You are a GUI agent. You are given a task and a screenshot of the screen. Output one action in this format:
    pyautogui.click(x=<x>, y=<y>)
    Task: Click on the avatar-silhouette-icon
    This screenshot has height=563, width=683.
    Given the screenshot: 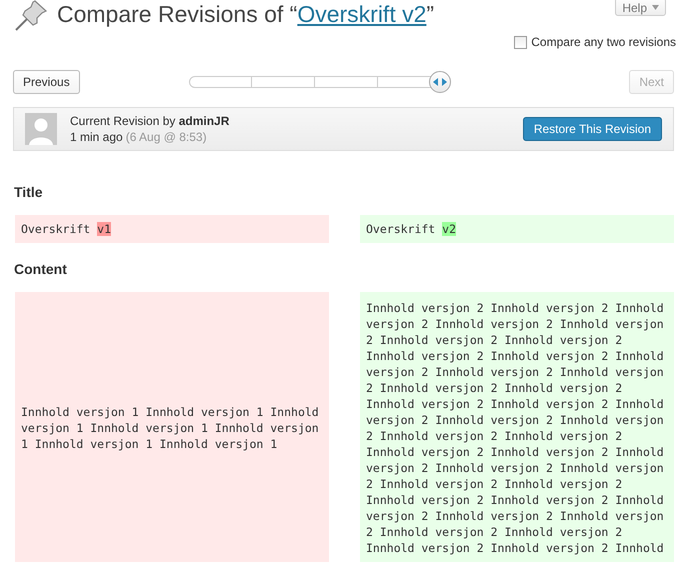 What is the action you would take?
    pyautogui.click(x=41, y=129)
    